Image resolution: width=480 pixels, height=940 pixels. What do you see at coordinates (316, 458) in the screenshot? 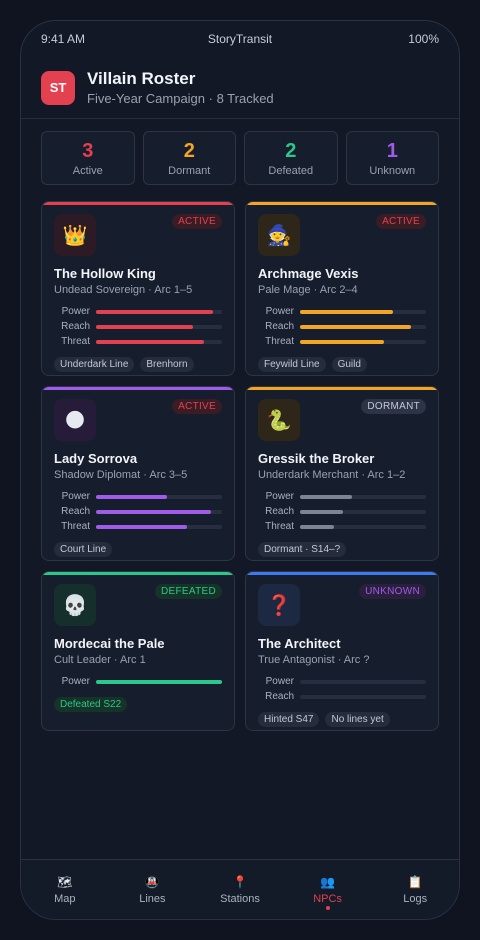
I see `villain-name: Gressik the Broker` at bounding box center [316, 458].